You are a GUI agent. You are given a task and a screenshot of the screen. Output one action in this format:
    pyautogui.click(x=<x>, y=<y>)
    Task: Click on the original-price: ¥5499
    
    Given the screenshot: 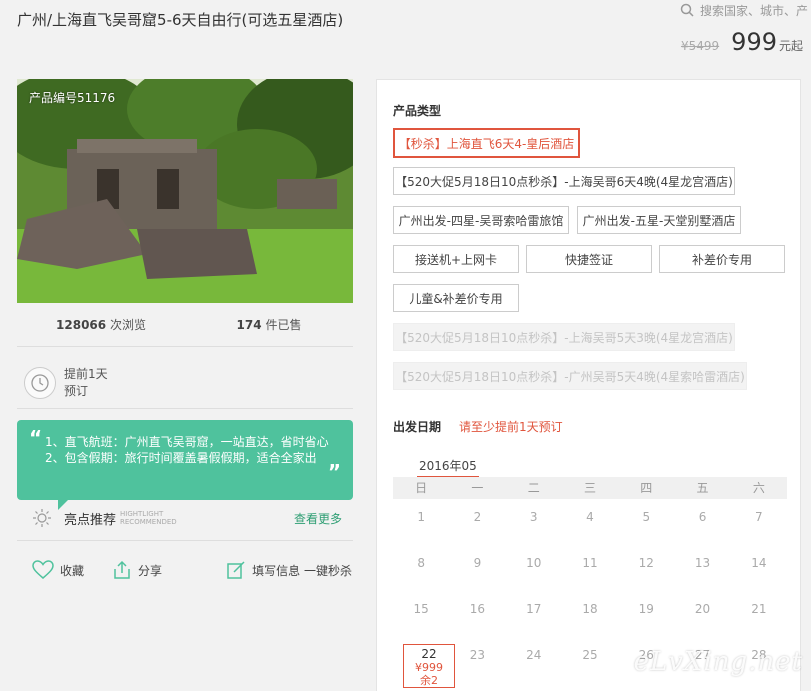 What is the action you would take?
    pyautogui.click(x=700, y=46)
    